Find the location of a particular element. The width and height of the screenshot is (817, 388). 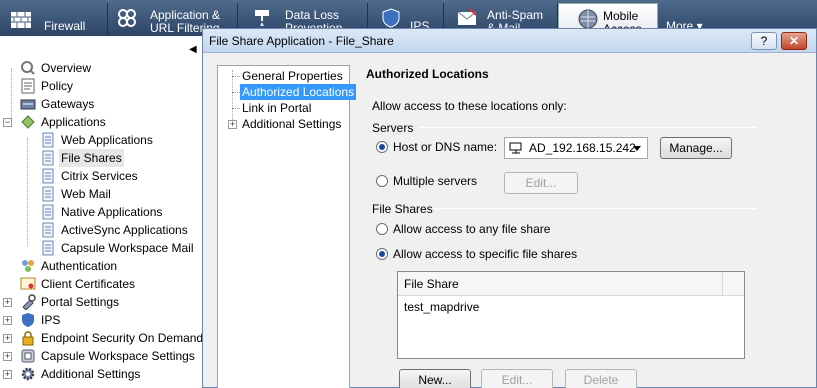

file-share-column-header: File Share is located at coordinates (560, 284).